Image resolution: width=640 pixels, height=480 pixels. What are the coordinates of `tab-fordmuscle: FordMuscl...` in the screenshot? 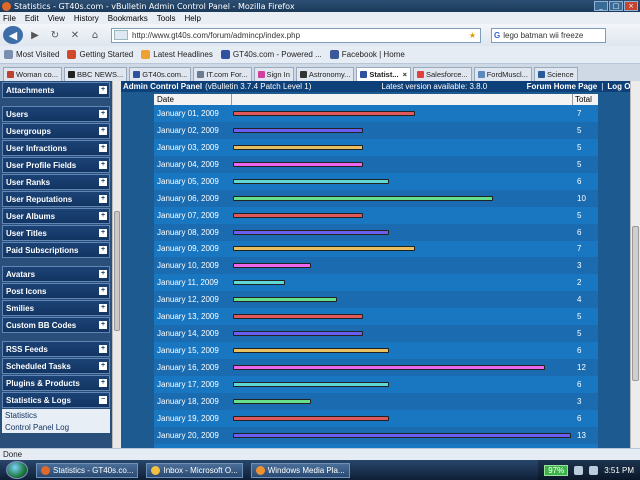 It's located at (502, 74).